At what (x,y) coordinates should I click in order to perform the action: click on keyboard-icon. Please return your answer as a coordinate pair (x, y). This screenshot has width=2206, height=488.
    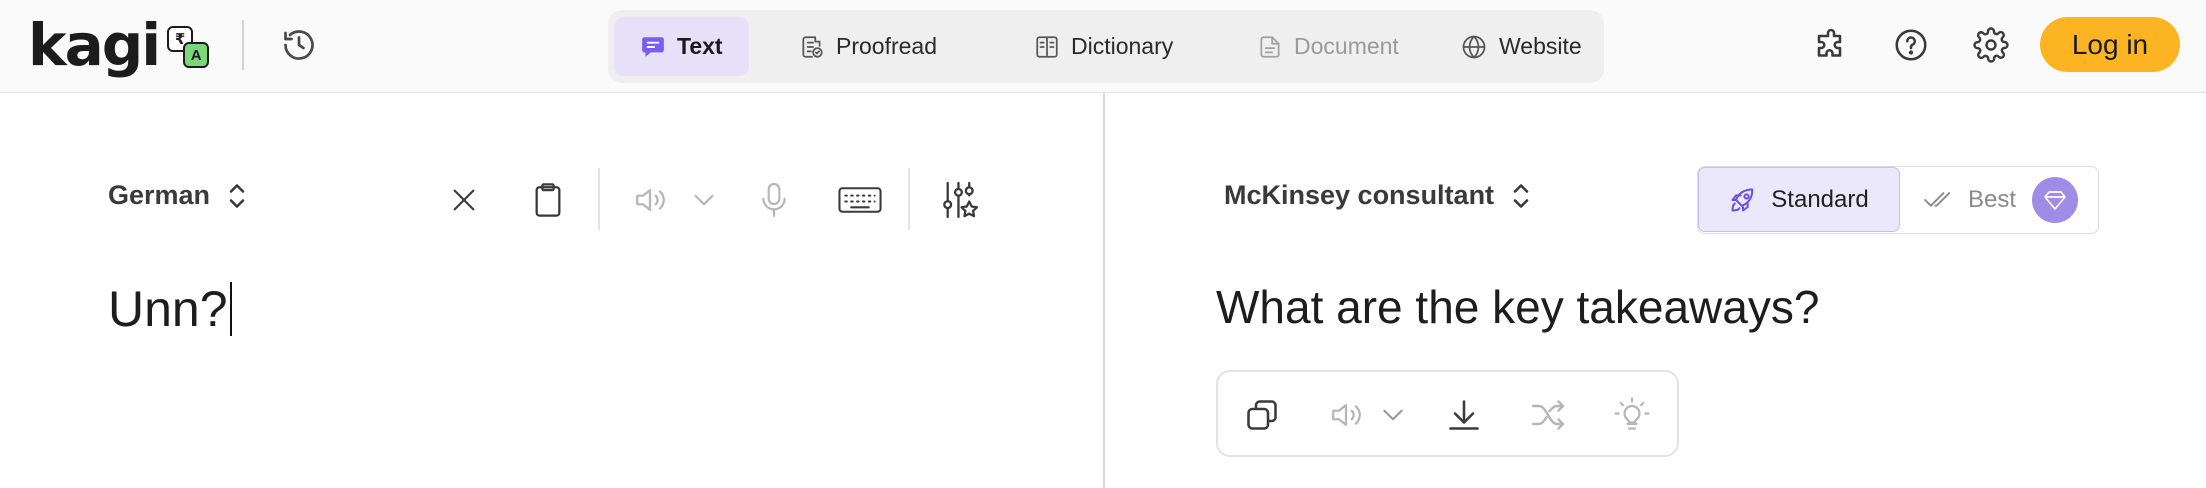
    Looking at the image, I should click on (860, 200).